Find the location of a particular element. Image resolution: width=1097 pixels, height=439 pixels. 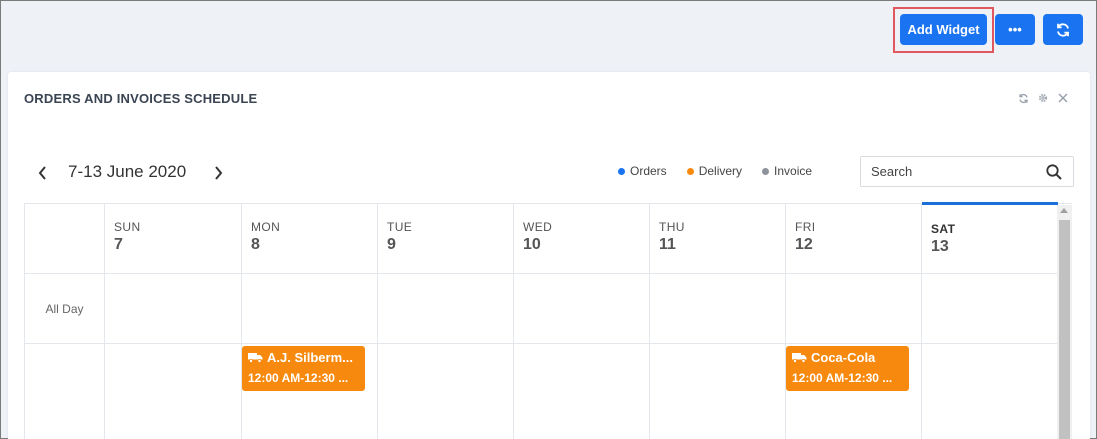

legend-delivery: Delivery is located at coordinates (714, 171).